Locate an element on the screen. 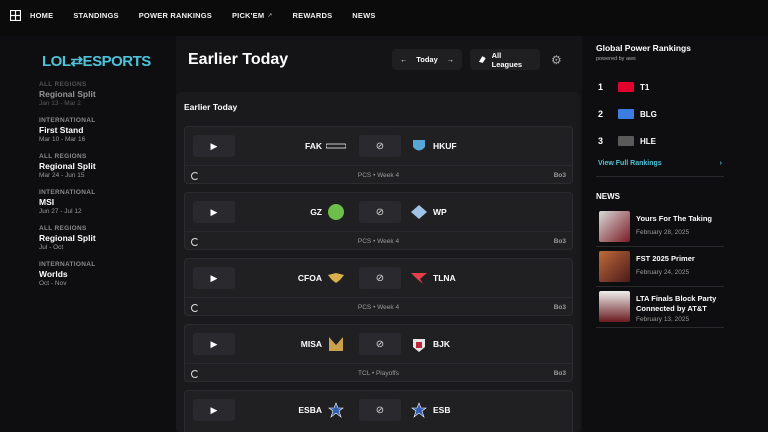 Image resolution: width=768 pixels, height=432 pixels. team1-code: CFOA is located at coordinates (309, 278).